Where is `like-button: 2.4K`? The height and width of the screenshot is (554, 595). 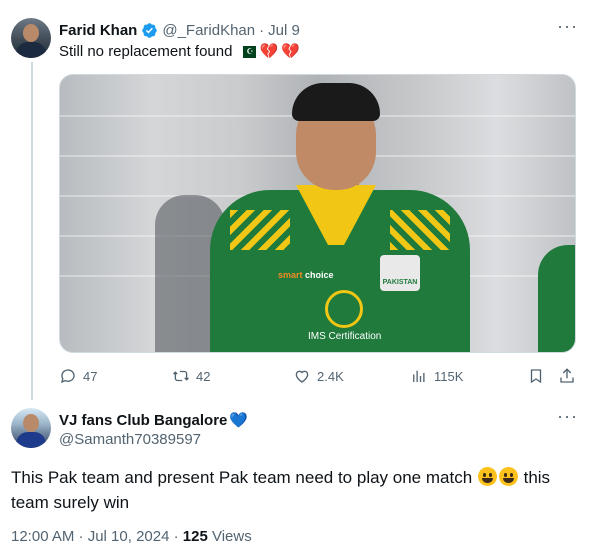 like-button: 2.4K is located at coordinates (318, 376).